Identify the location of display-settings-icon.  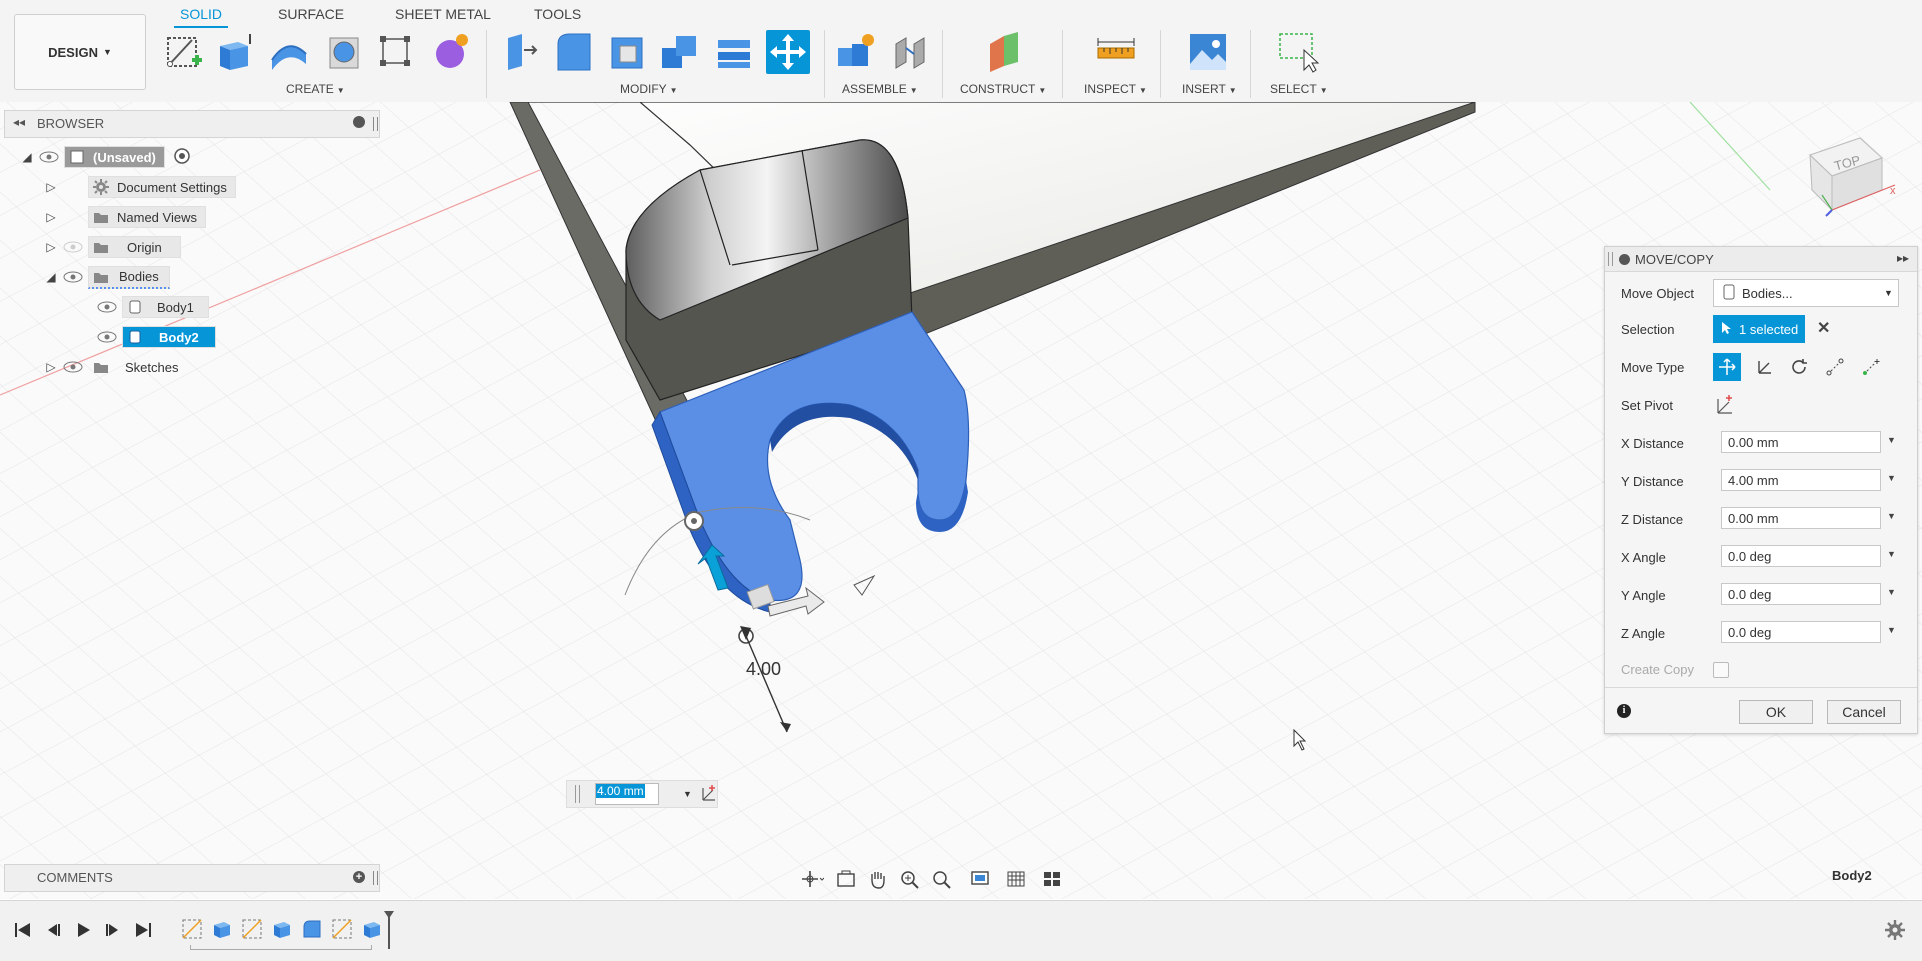
(982, 879).